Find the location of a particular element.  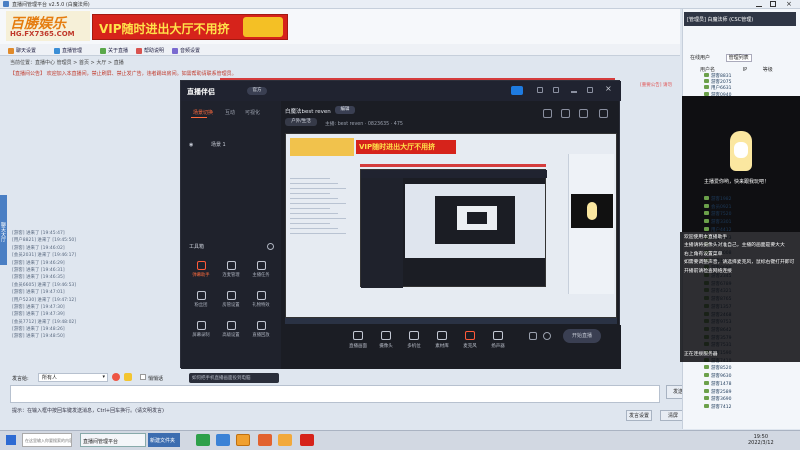

control-screen: 直播画面 is located at coordinates (358, 346).